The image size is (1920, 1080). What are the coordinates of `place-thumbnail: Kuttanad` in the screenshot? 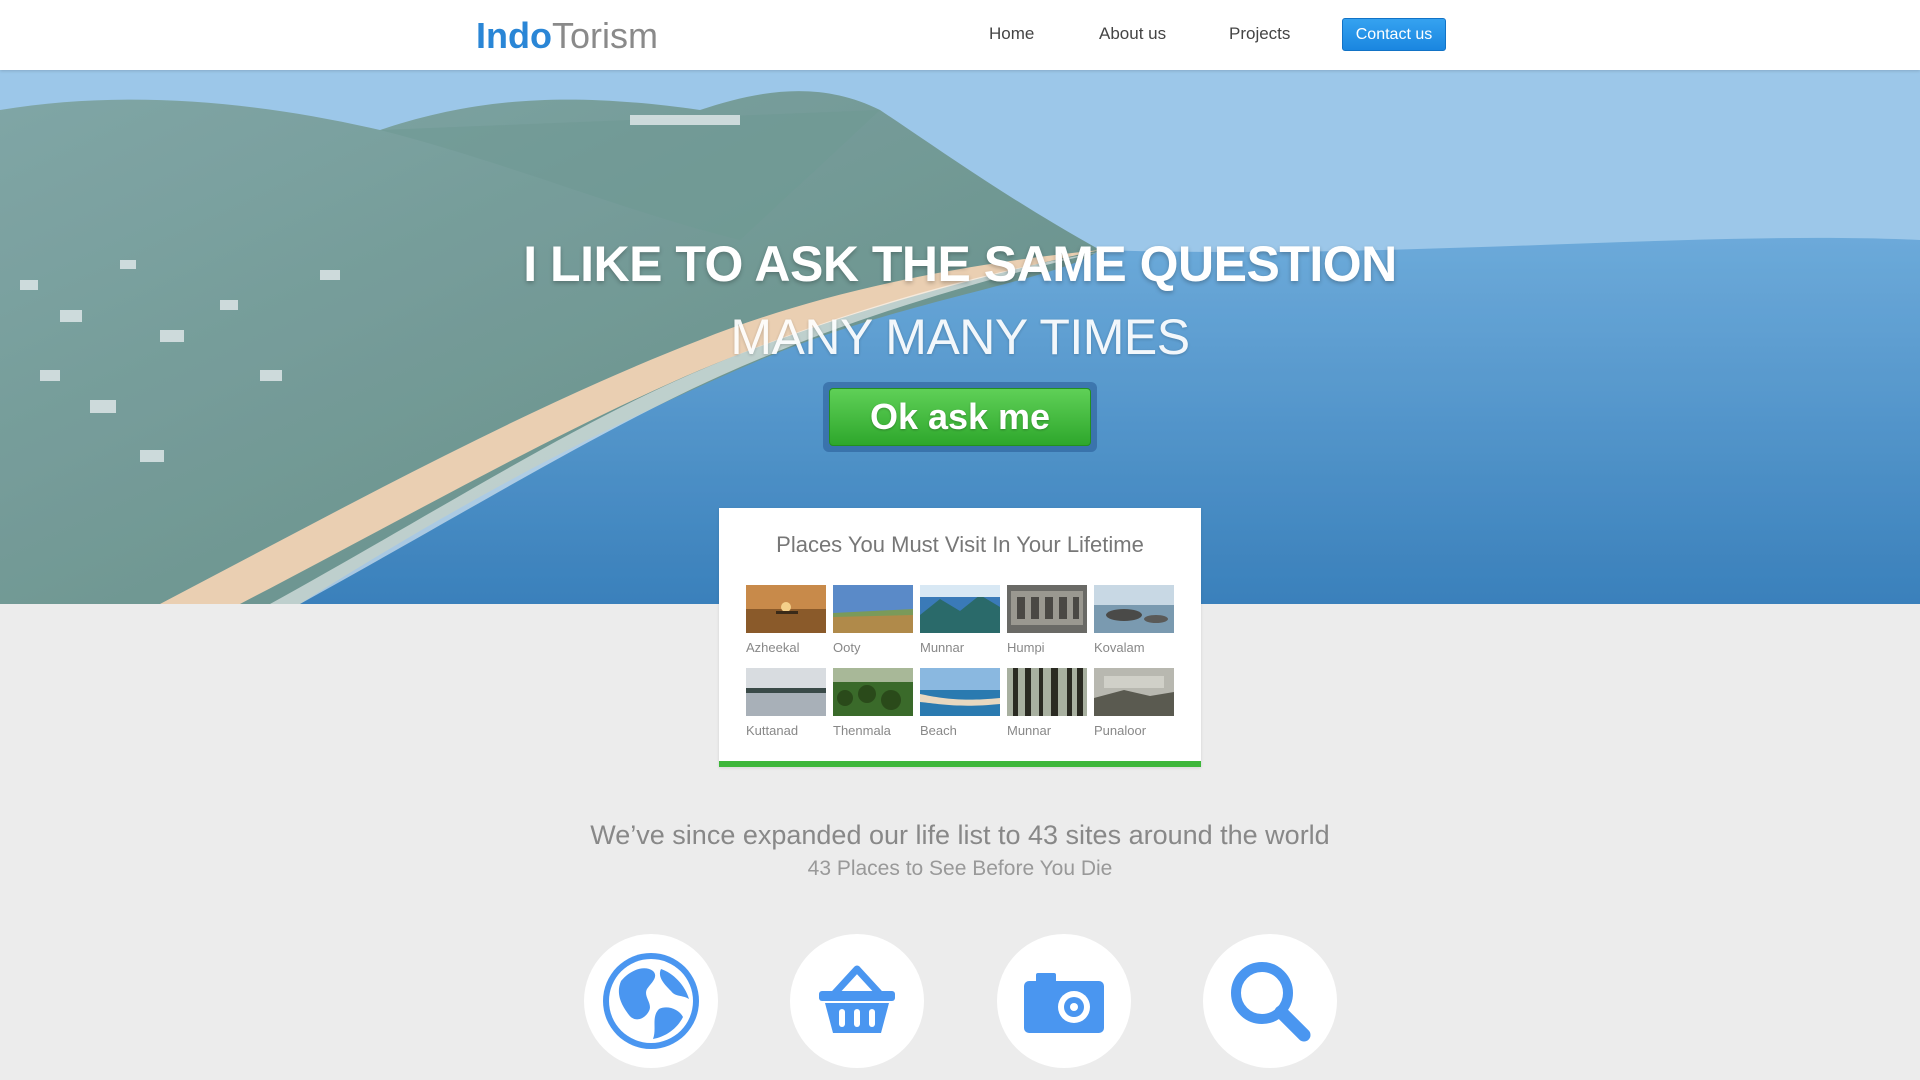 It's located at (786, 703).